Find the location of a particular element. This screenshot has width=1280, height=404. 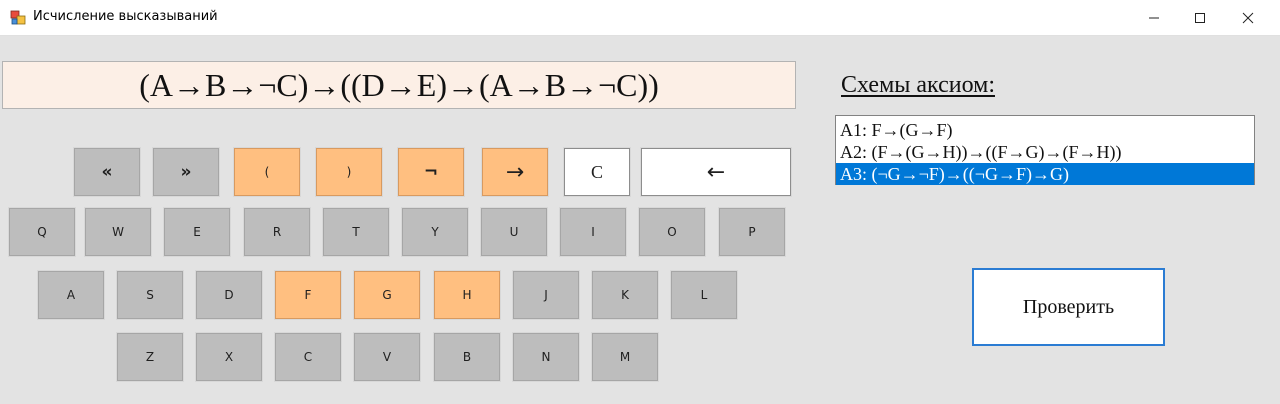

negation-key: ¬ is located at coordinates (431, 172).